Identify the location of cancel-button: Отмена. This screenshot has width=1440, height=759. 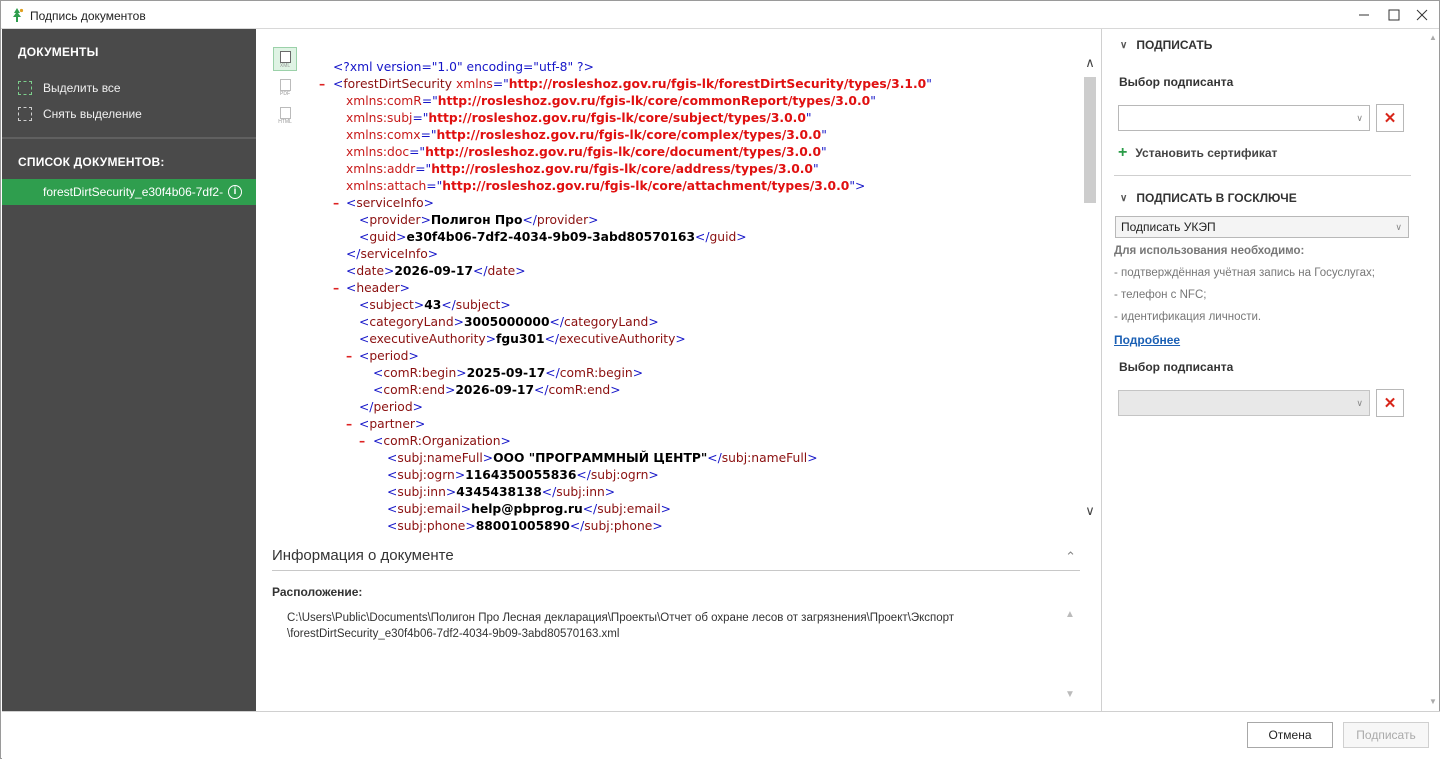
(1290, 735).